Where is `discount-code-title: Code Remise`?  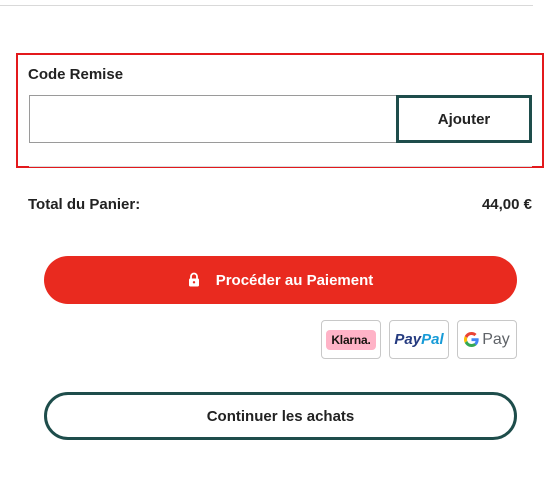
discount-code-title: Code Remise is located at coordinates (76, 74).